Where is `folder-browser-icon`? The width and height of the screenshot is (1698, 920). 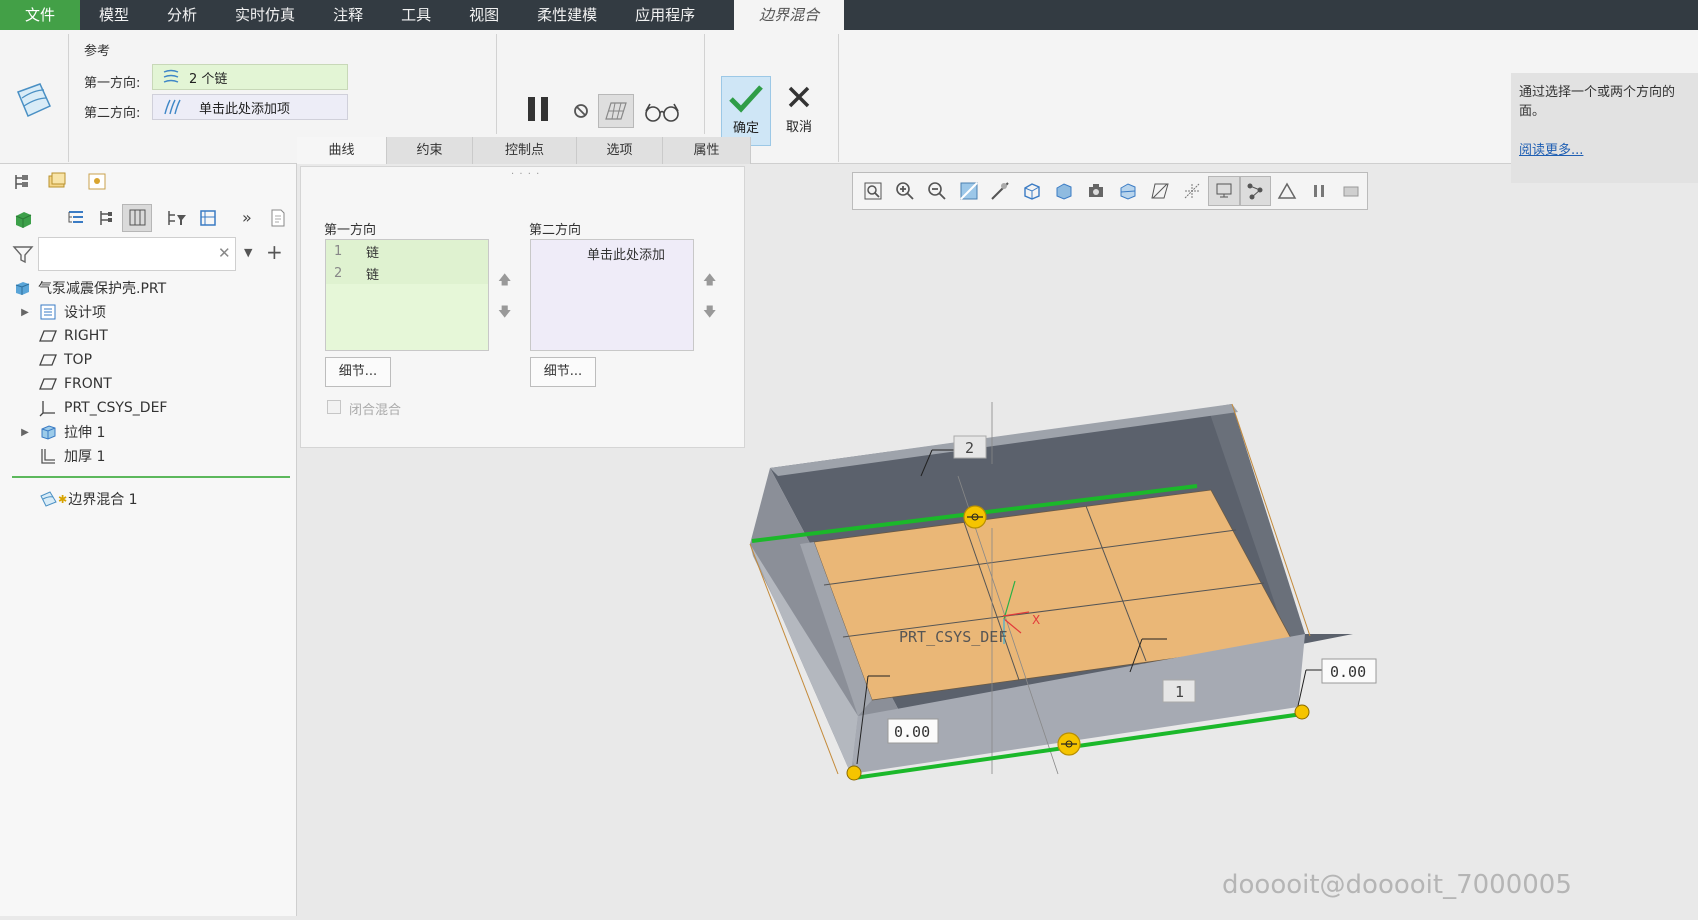 folder-browser-icon is located at coordinates (57, 181).